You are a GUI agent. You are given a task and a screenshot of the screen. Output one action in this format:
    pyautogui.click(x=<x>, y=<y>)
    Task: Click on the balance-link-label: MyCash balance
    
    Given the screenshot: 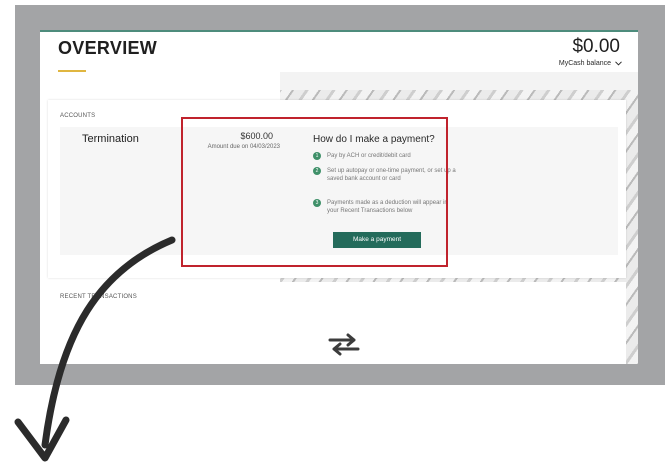 What is the action you would take?
    pyautogui.click(x=585, y=63)
    